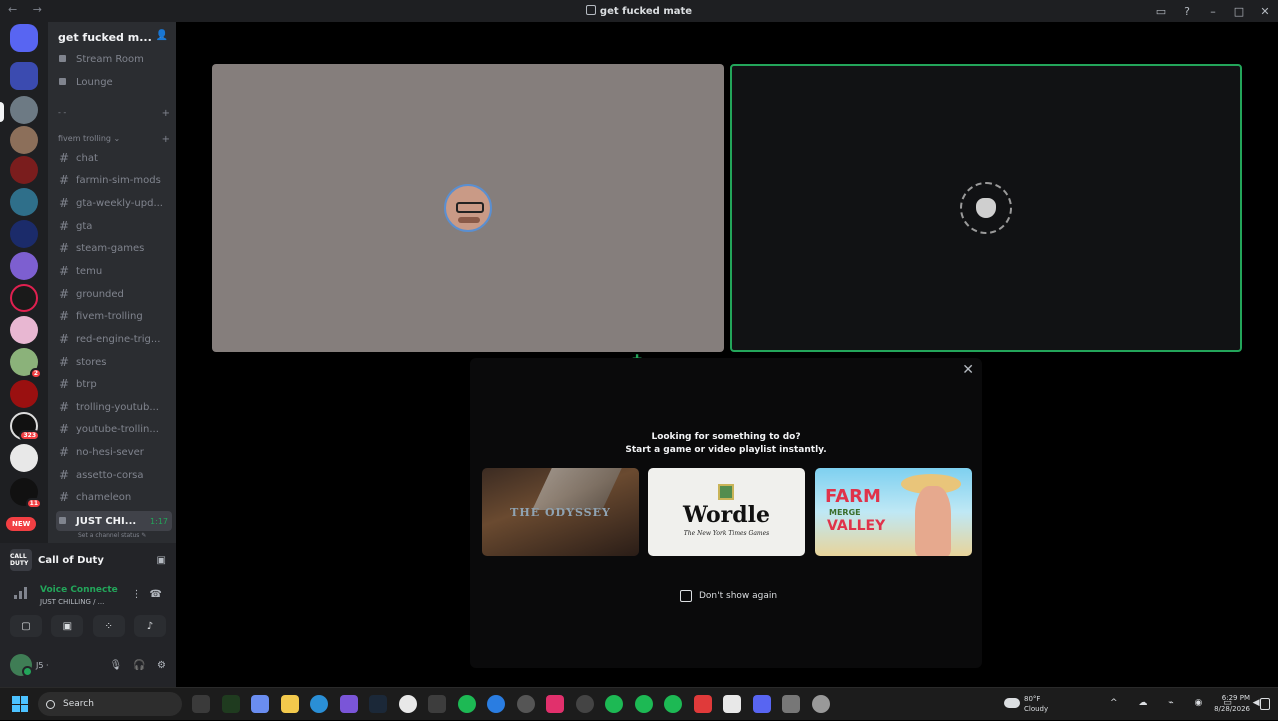 This screenshot has height=721, width=1278. I want to click on microphone-icon: 🎙, so click(116, 665).